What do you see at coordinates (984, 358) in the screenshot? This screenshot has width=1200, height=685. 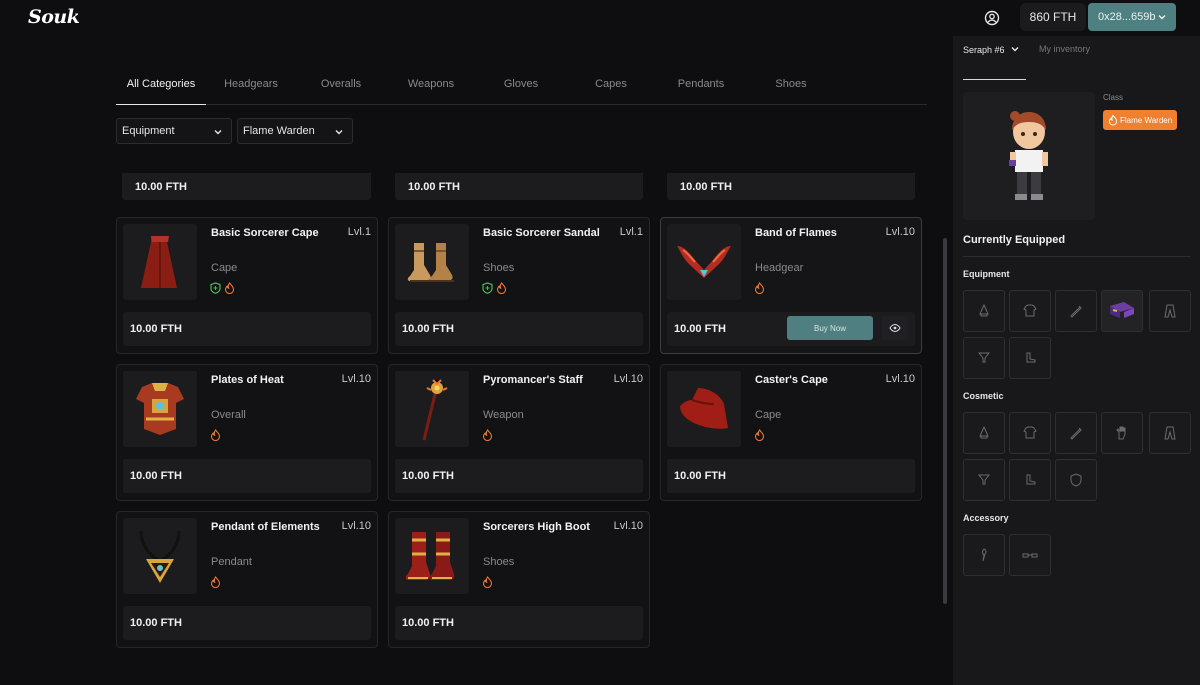 I see `pendant-slot-icon` at bounding box center [984, 358].